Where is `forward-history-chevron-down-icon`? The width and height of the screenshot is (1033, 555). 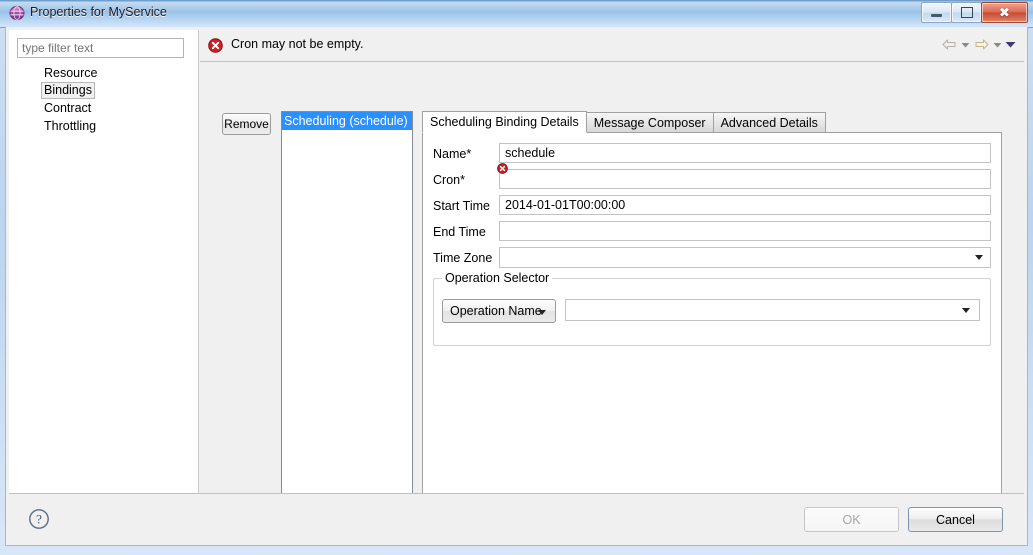 forward-history-chevron-down-icon is located at coordinates (997, 44).